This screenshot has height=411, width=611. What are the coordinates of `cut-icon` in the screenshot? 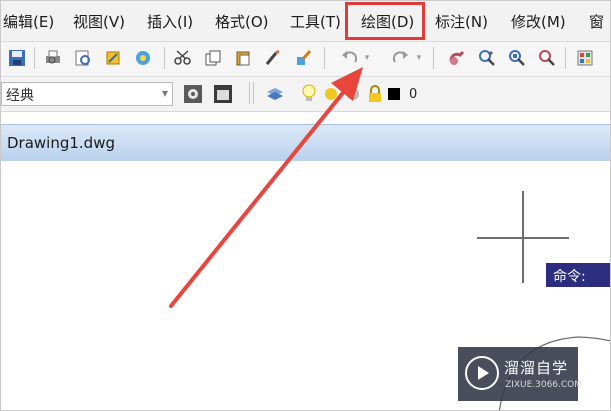 It's located at (183, 58).